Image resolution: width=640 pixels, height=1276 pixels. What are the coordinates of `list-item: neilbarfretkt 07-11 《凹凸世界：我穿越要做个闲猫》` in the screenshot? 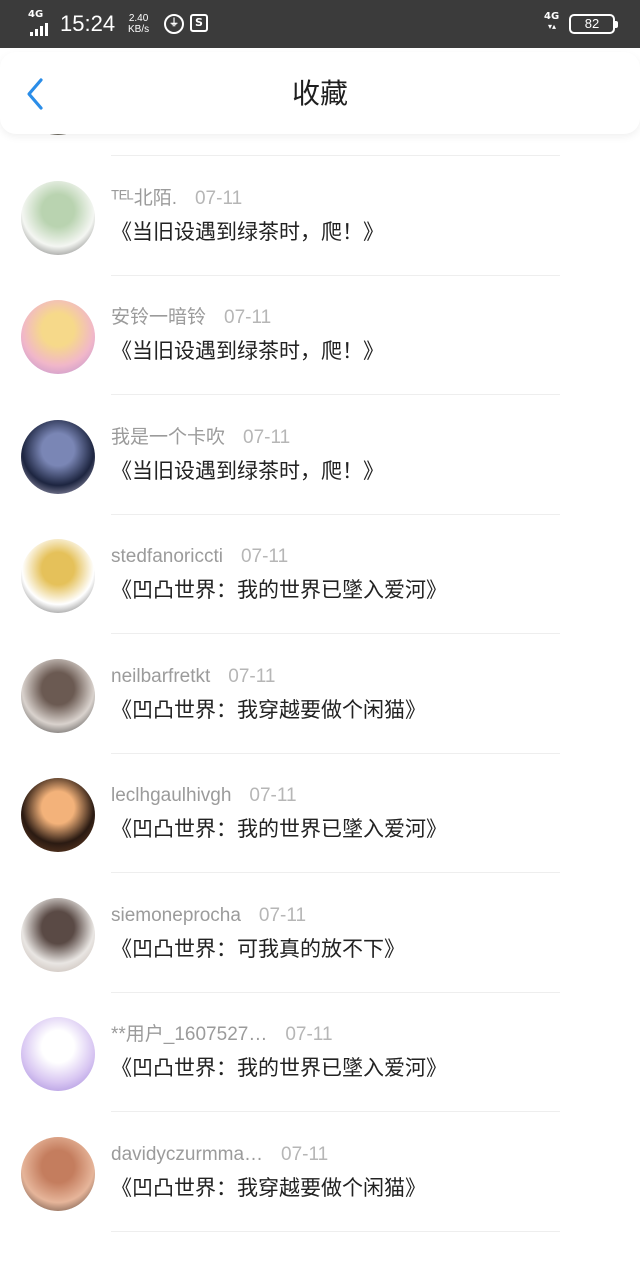 It's located at (320, 699).